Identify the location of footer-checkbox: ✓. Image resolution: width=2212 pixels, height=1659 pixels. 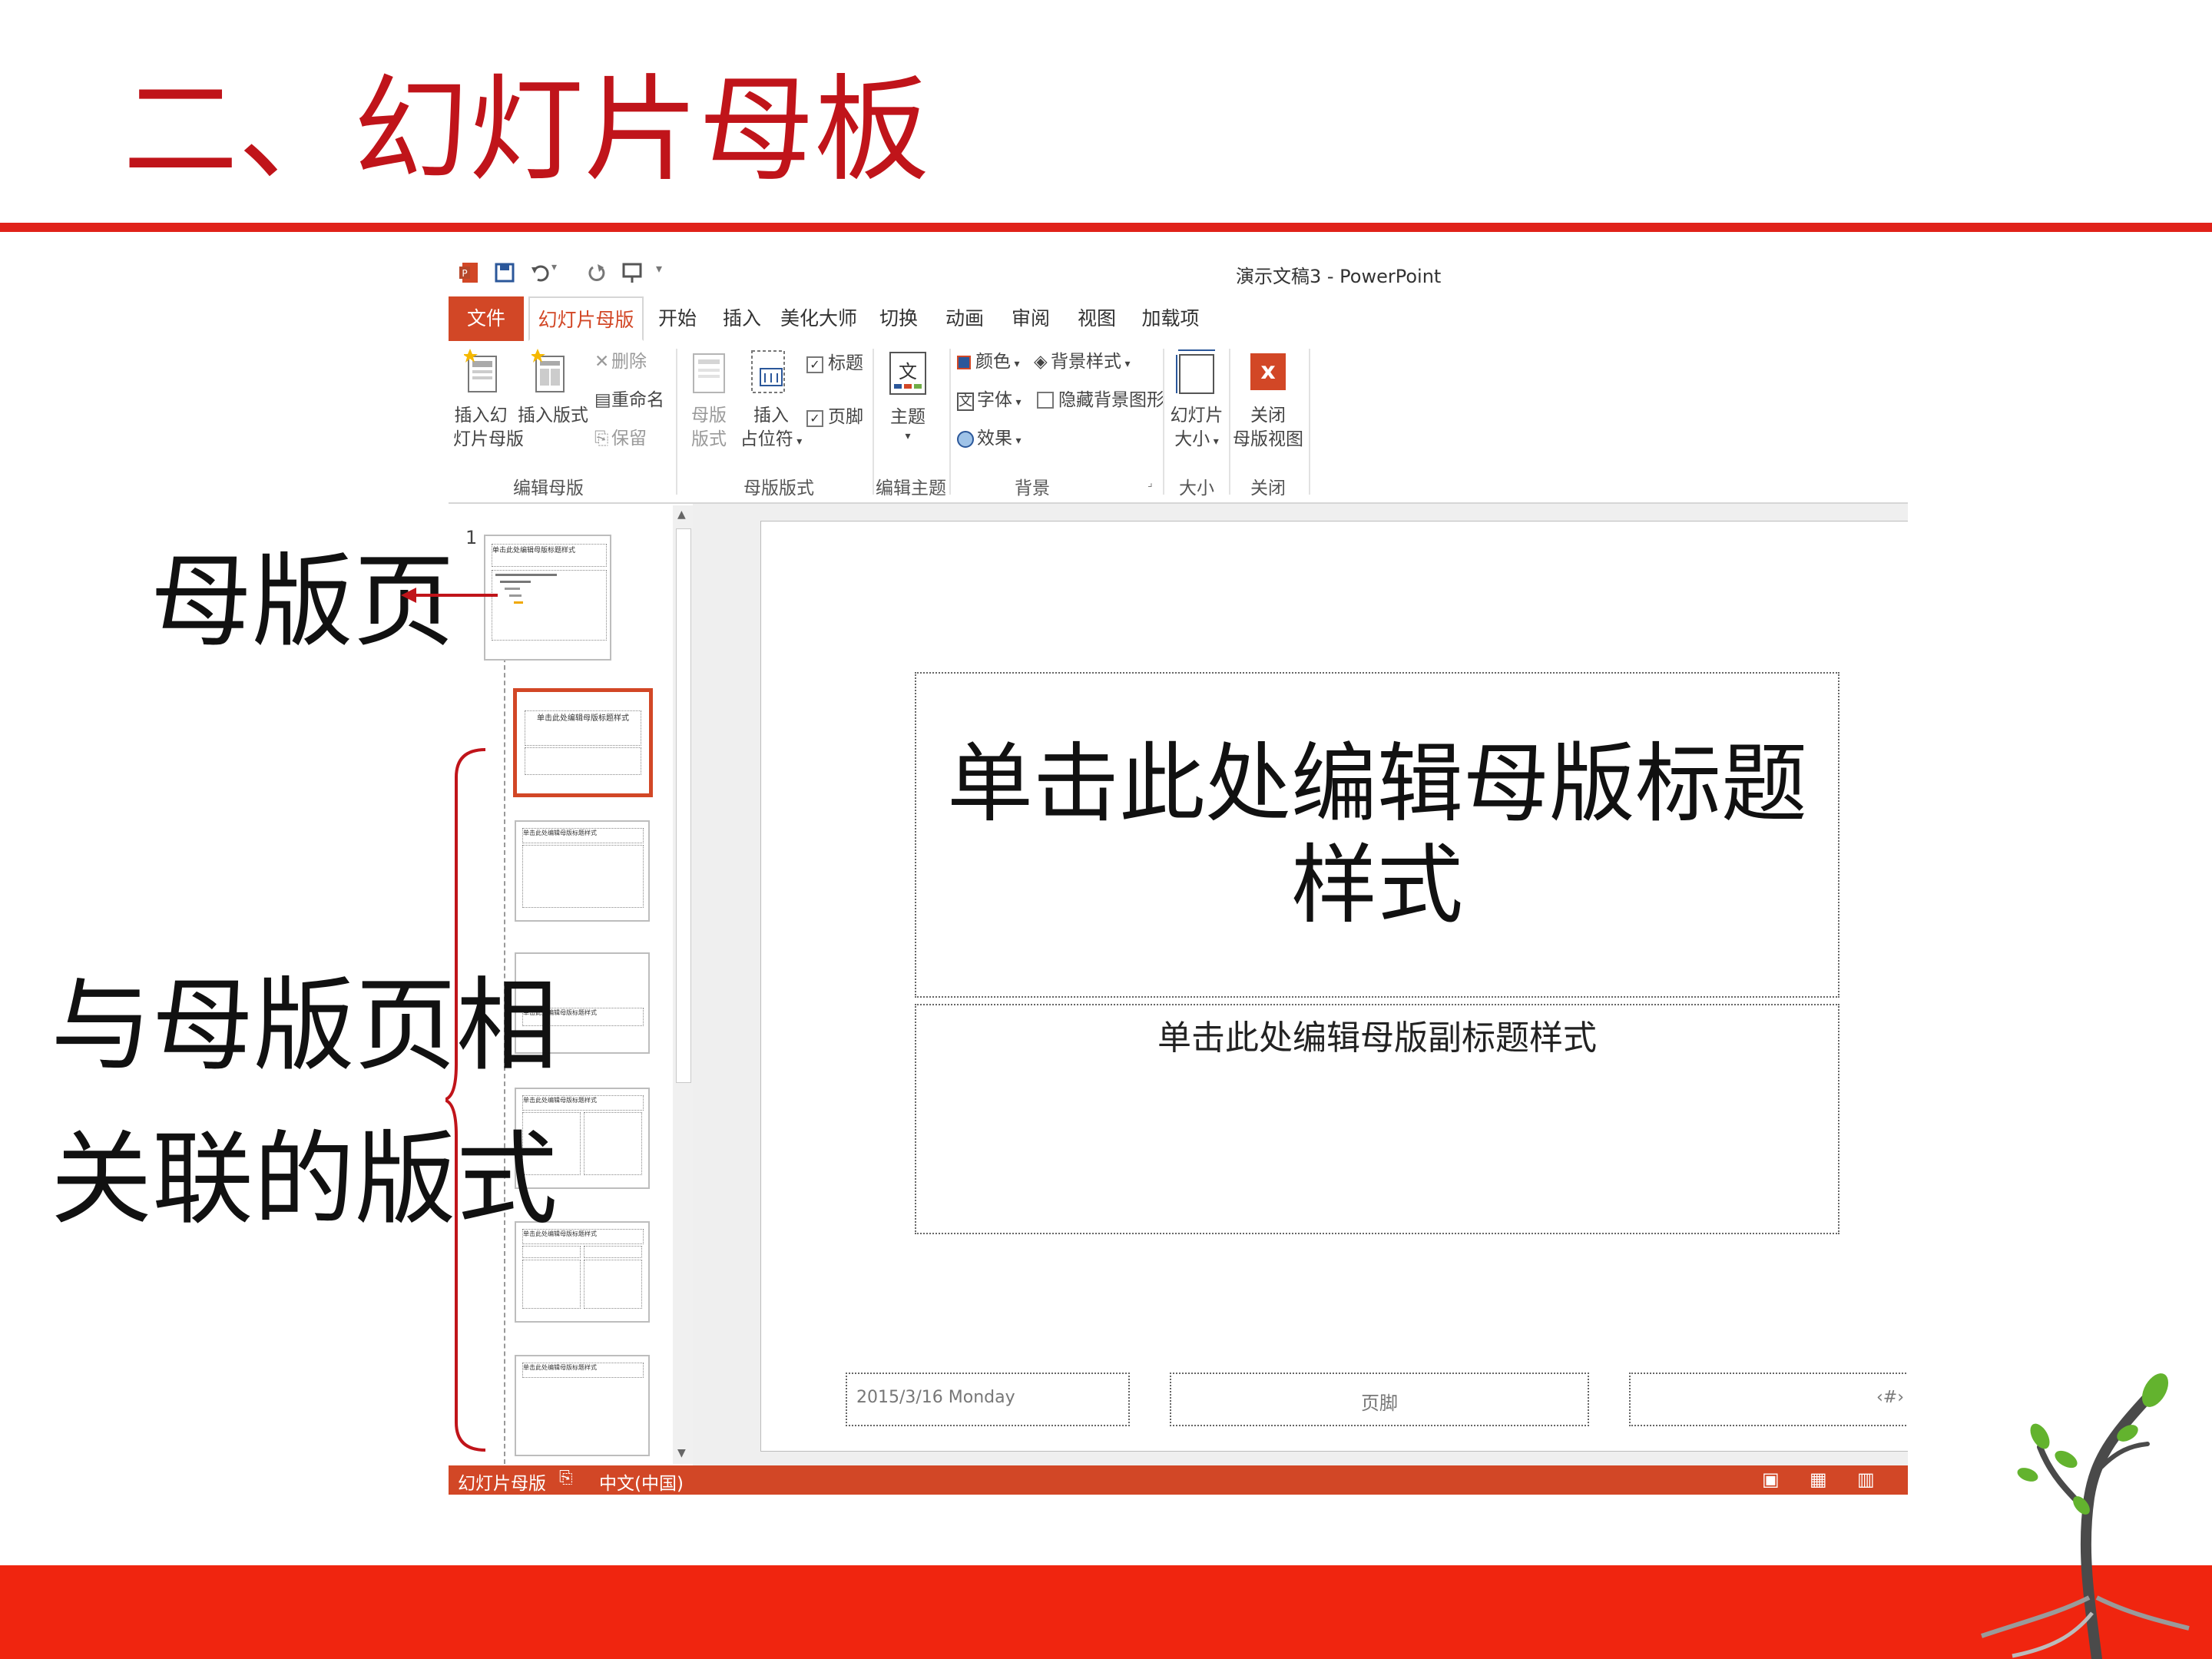
(815, 418).